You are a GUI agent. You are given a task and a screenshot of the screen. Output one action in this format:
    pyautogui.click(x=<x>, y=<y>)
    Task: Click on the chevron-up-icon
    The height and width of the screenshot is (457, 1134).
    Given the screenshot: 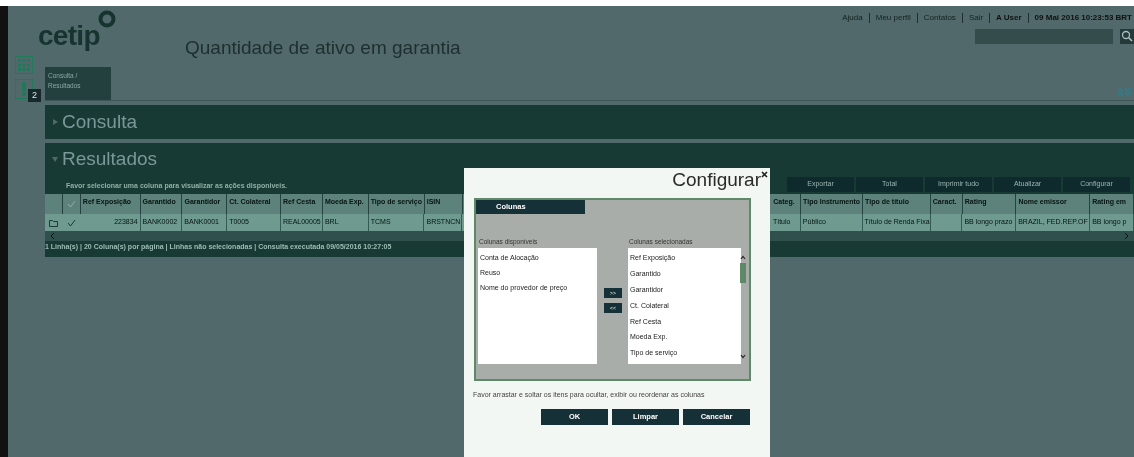 What is the action you would take?
    pyautogui.click(x=743, y=257)
    